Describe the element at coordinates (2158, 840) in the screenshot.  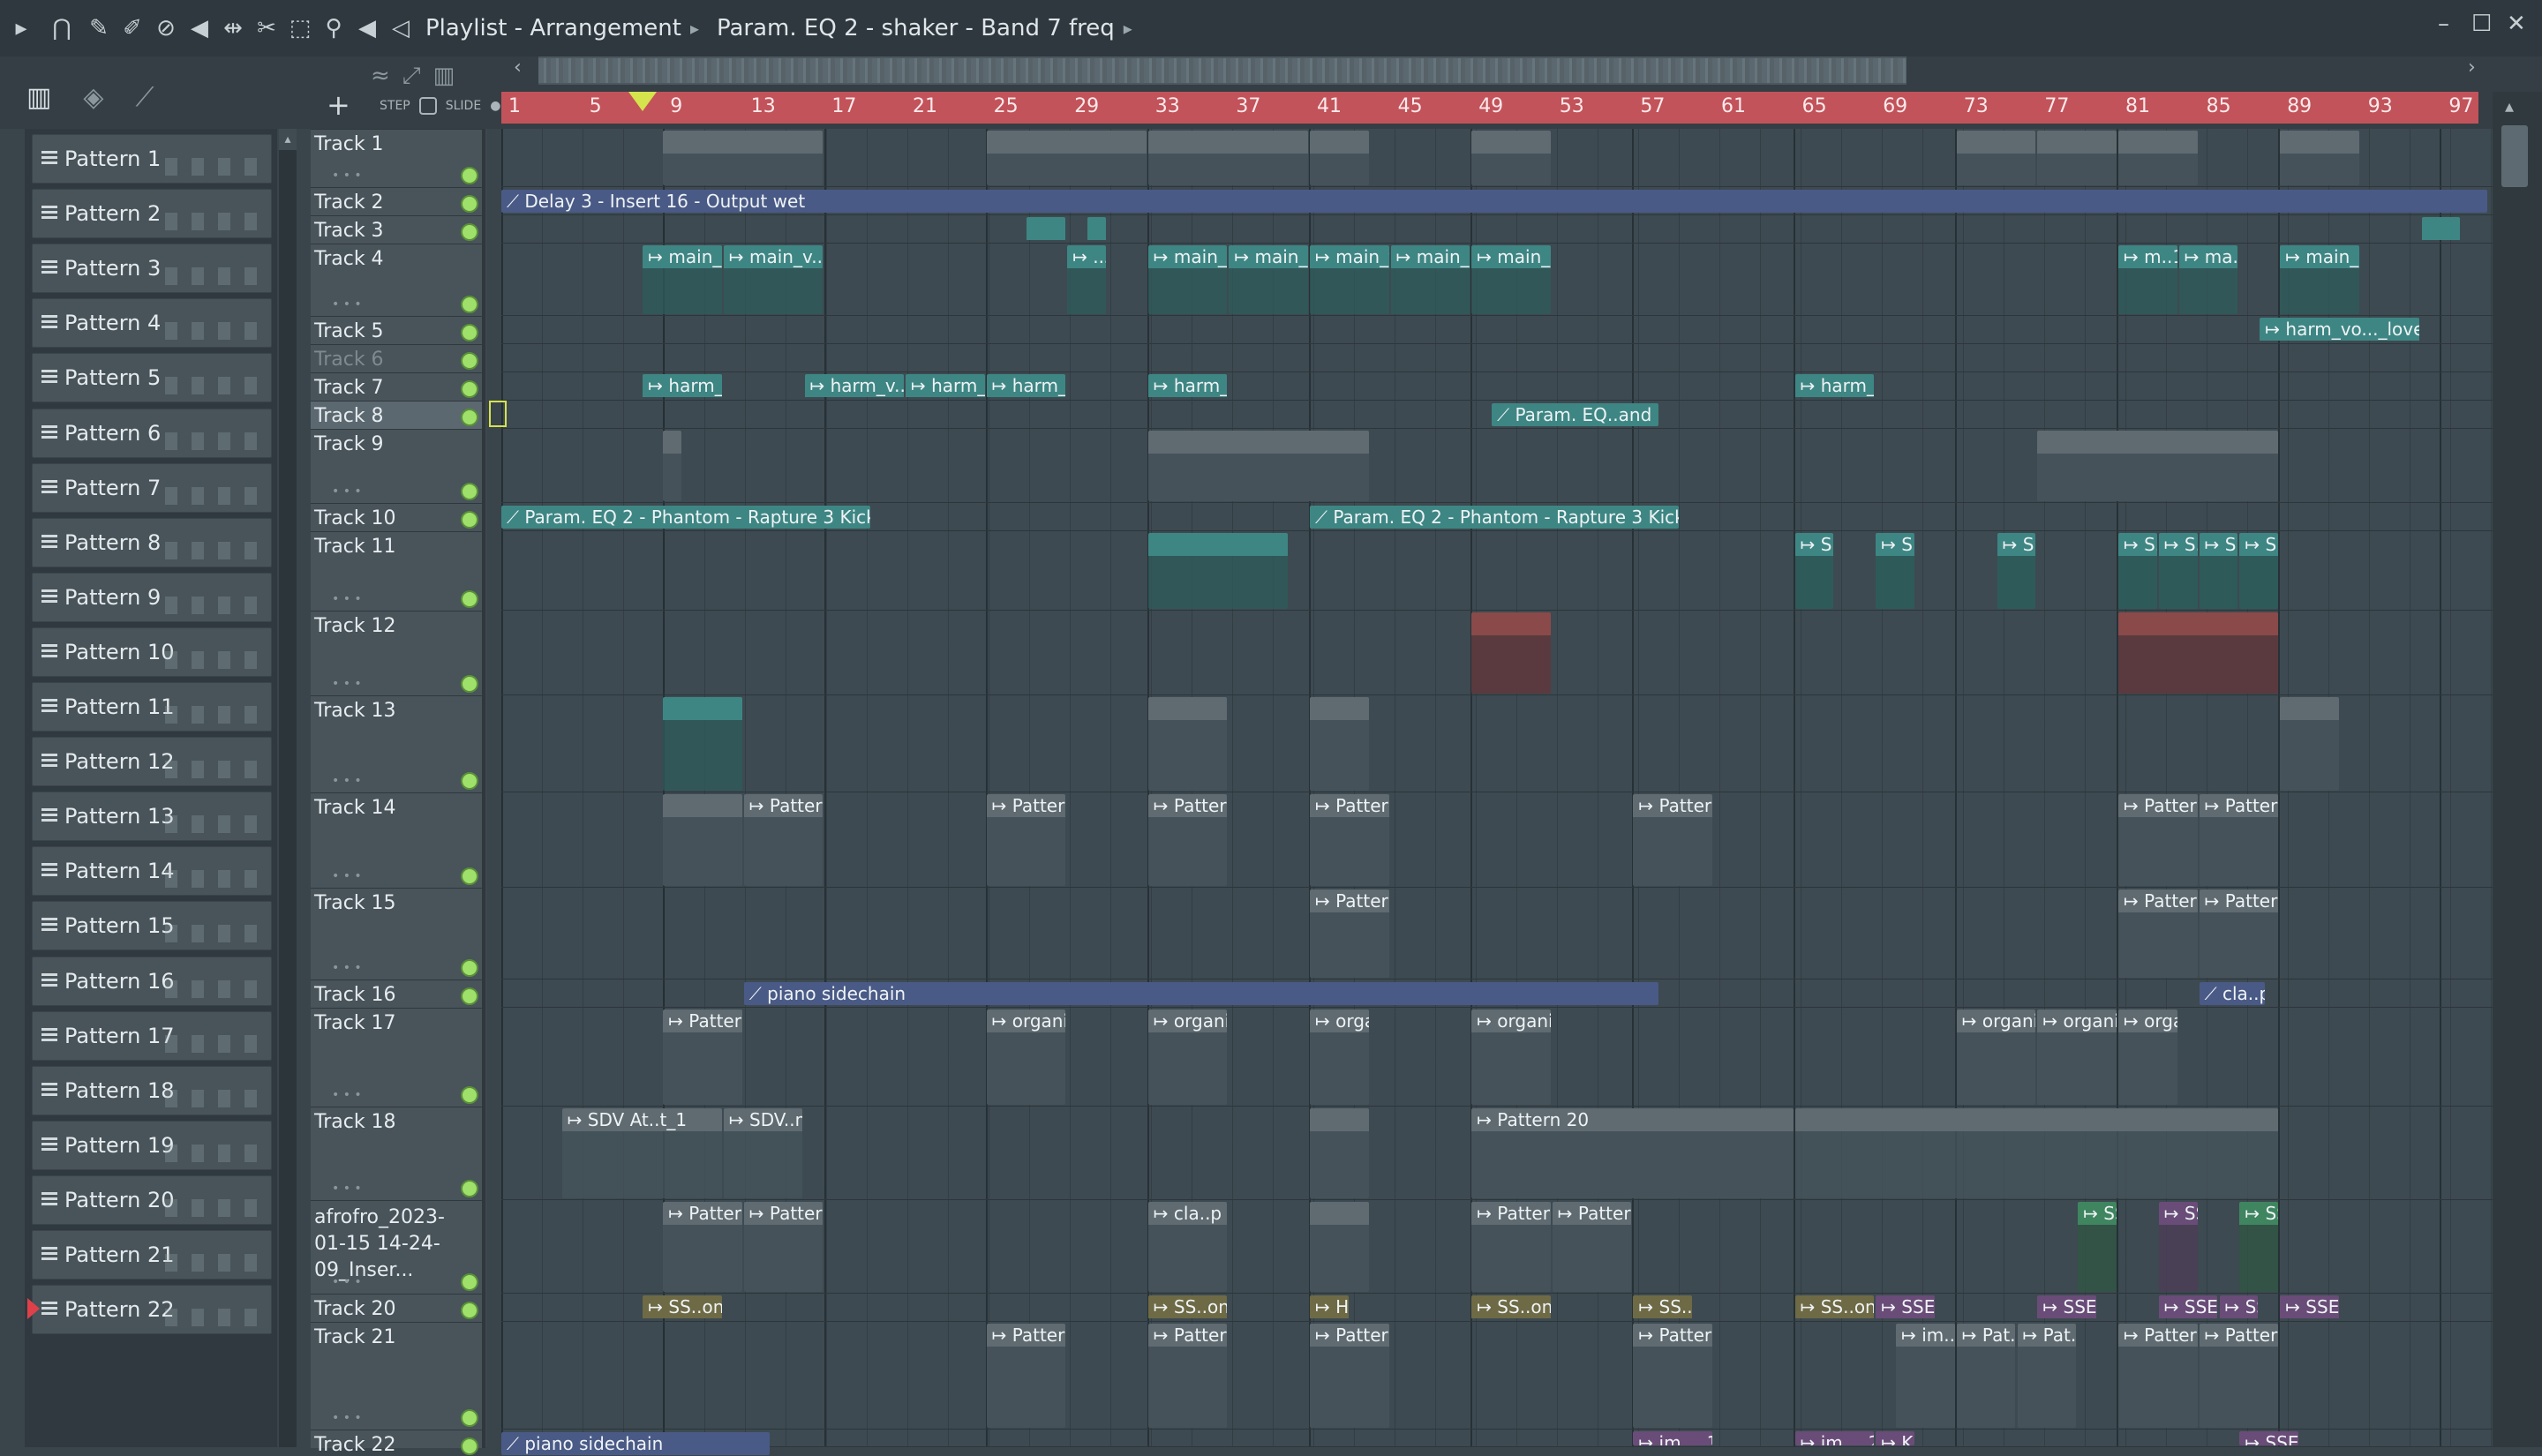
I see `playlist-clip: ↦ Pattern 13` at that location.